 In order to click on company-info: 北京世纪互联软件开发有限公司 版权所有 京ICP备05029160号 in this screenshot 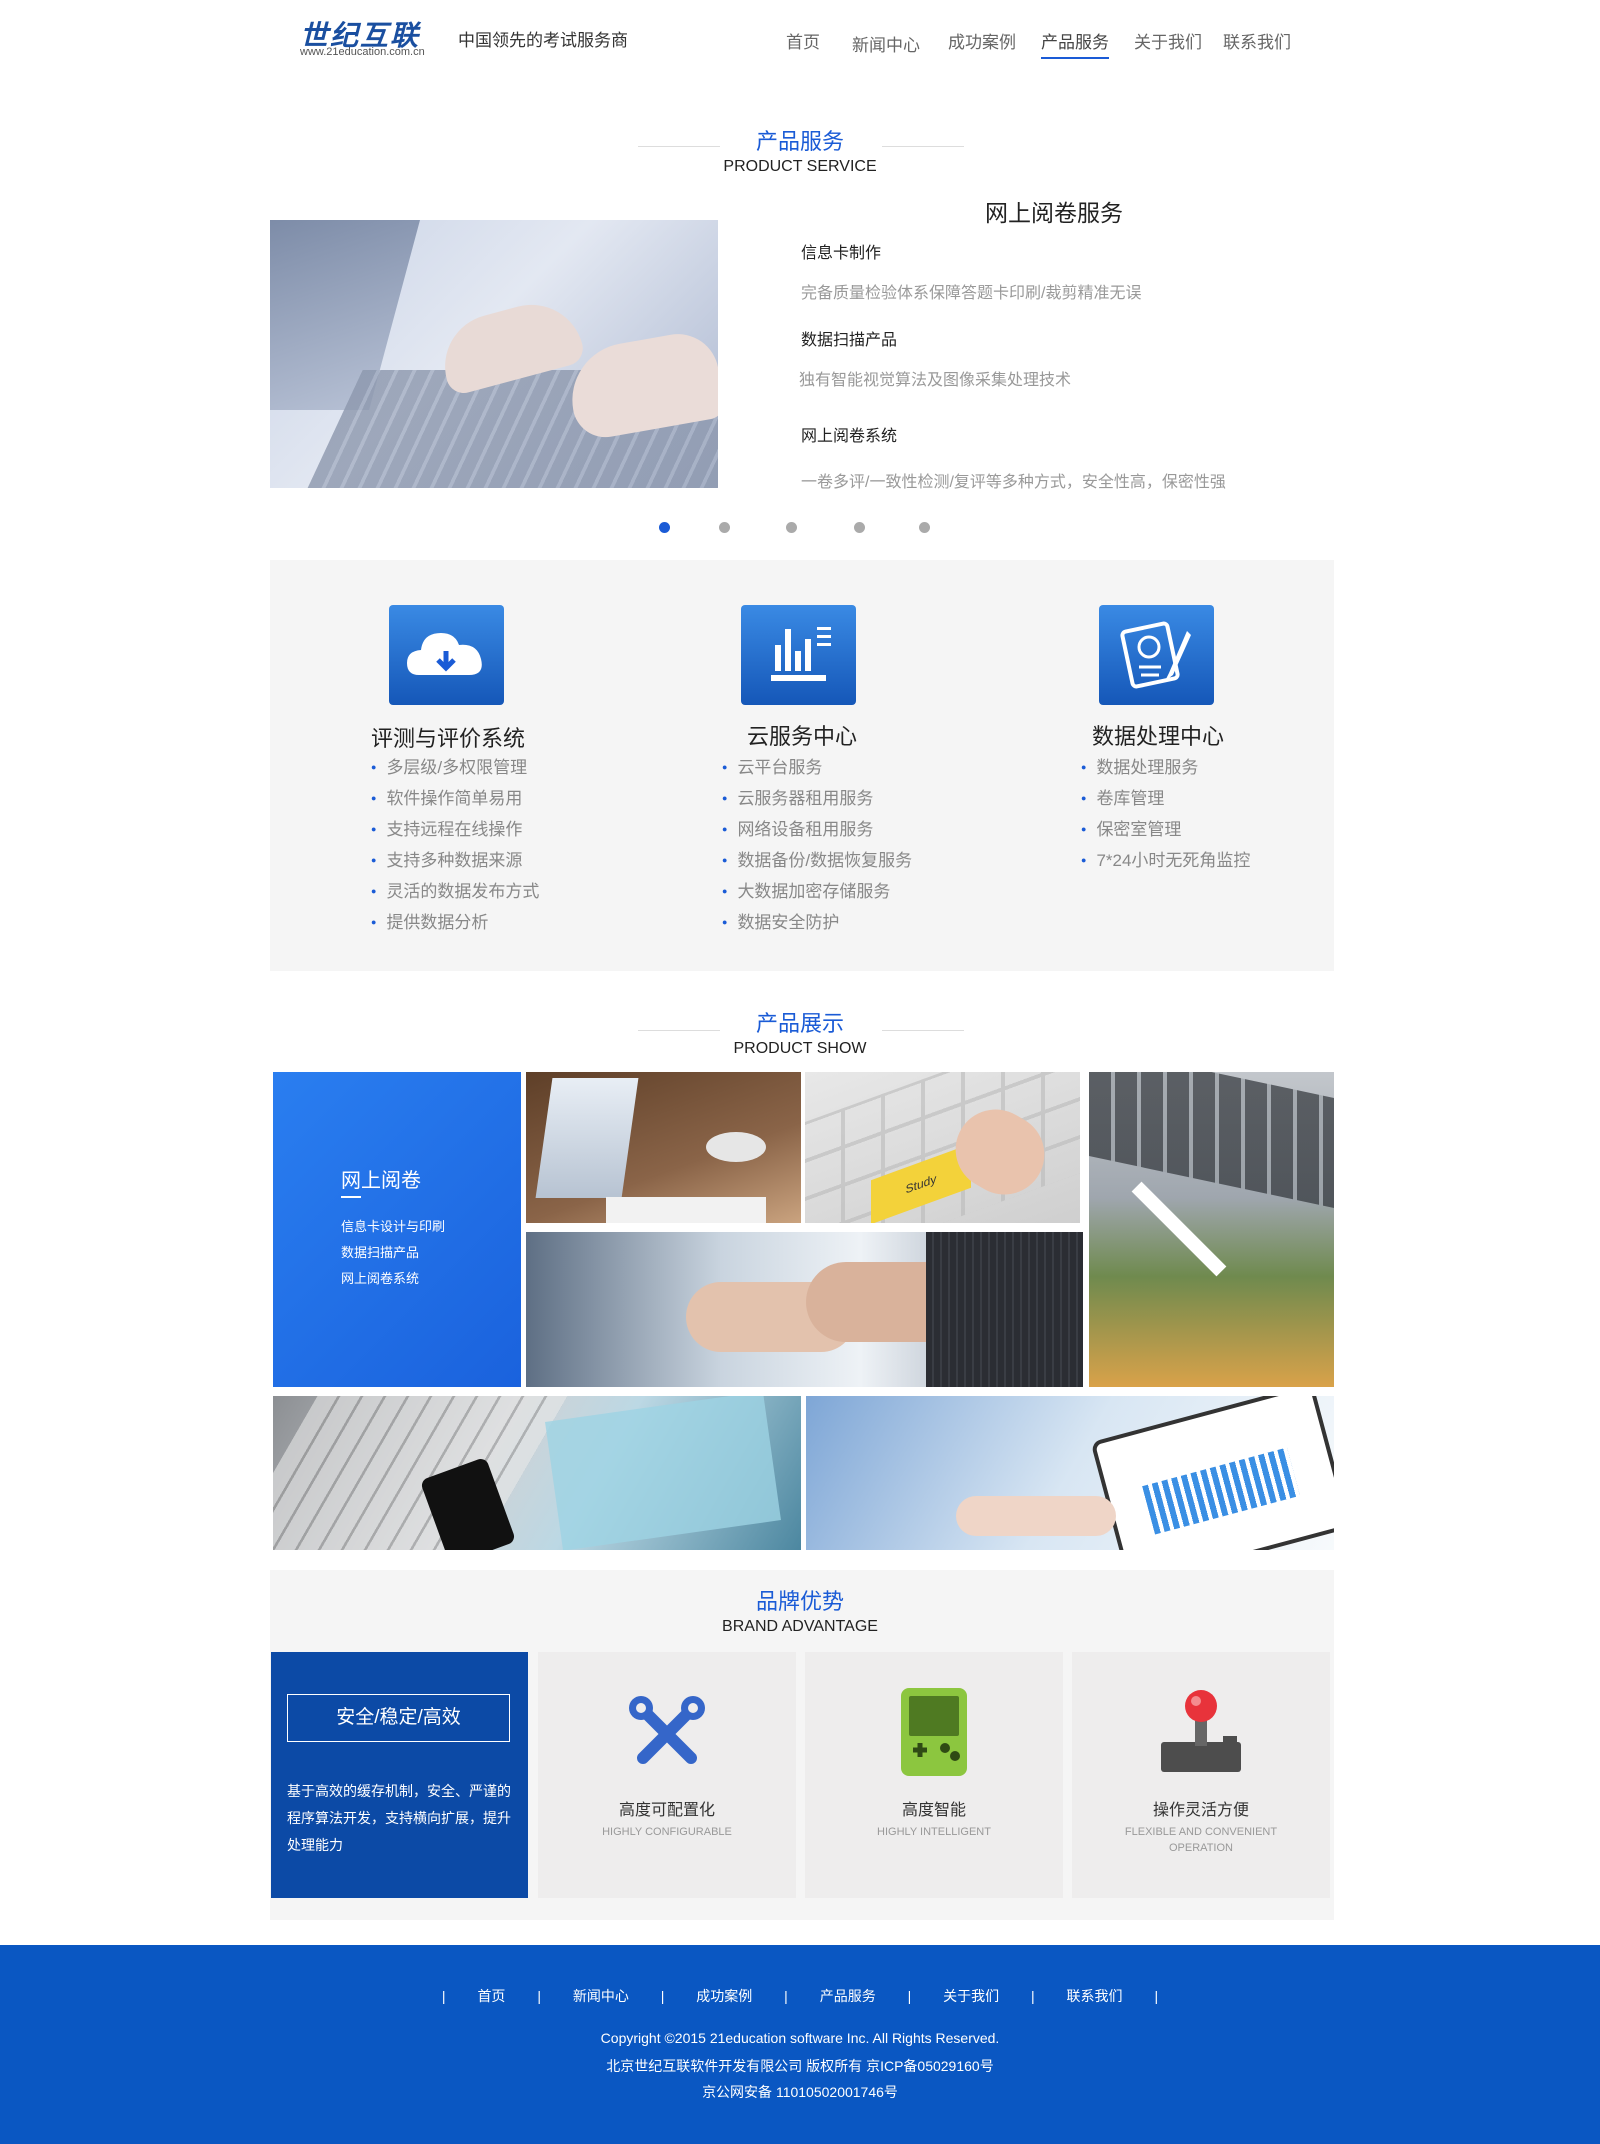, I will do `click(800, 2066)`.